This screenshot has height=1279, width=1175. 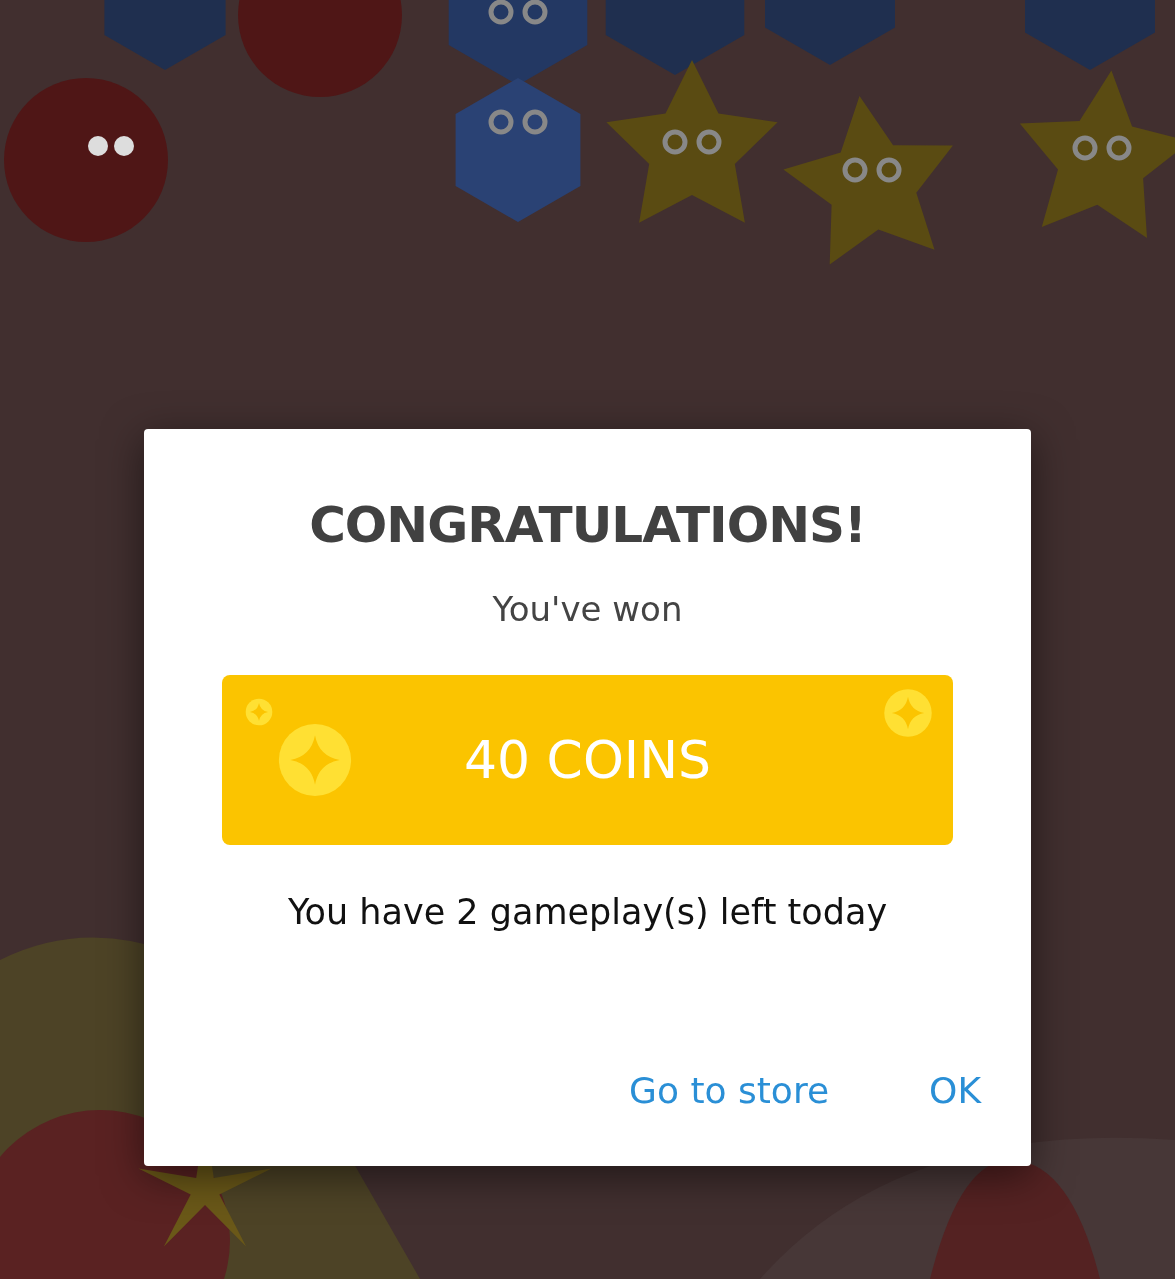 What do you see at coordinates (587, 609) in the screenshot?
I see `subtitle: You've won` at bounding box center [587, 609].